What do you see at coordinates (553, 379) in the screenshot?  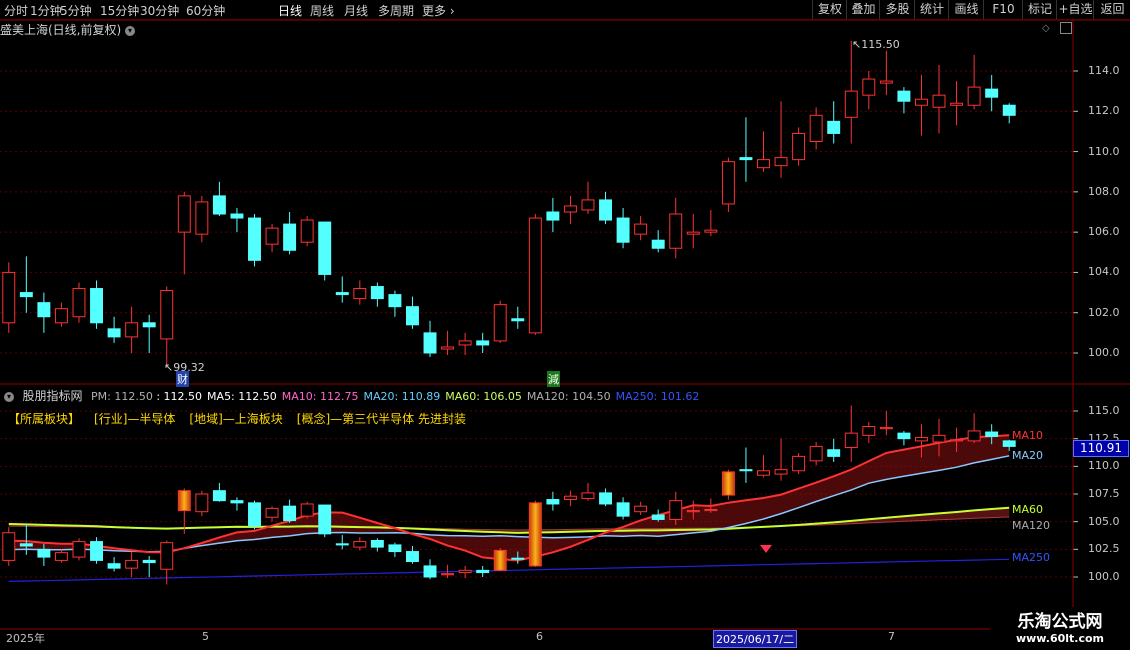 I see `reduce-marker: 減` at bounding box center [553, 379].